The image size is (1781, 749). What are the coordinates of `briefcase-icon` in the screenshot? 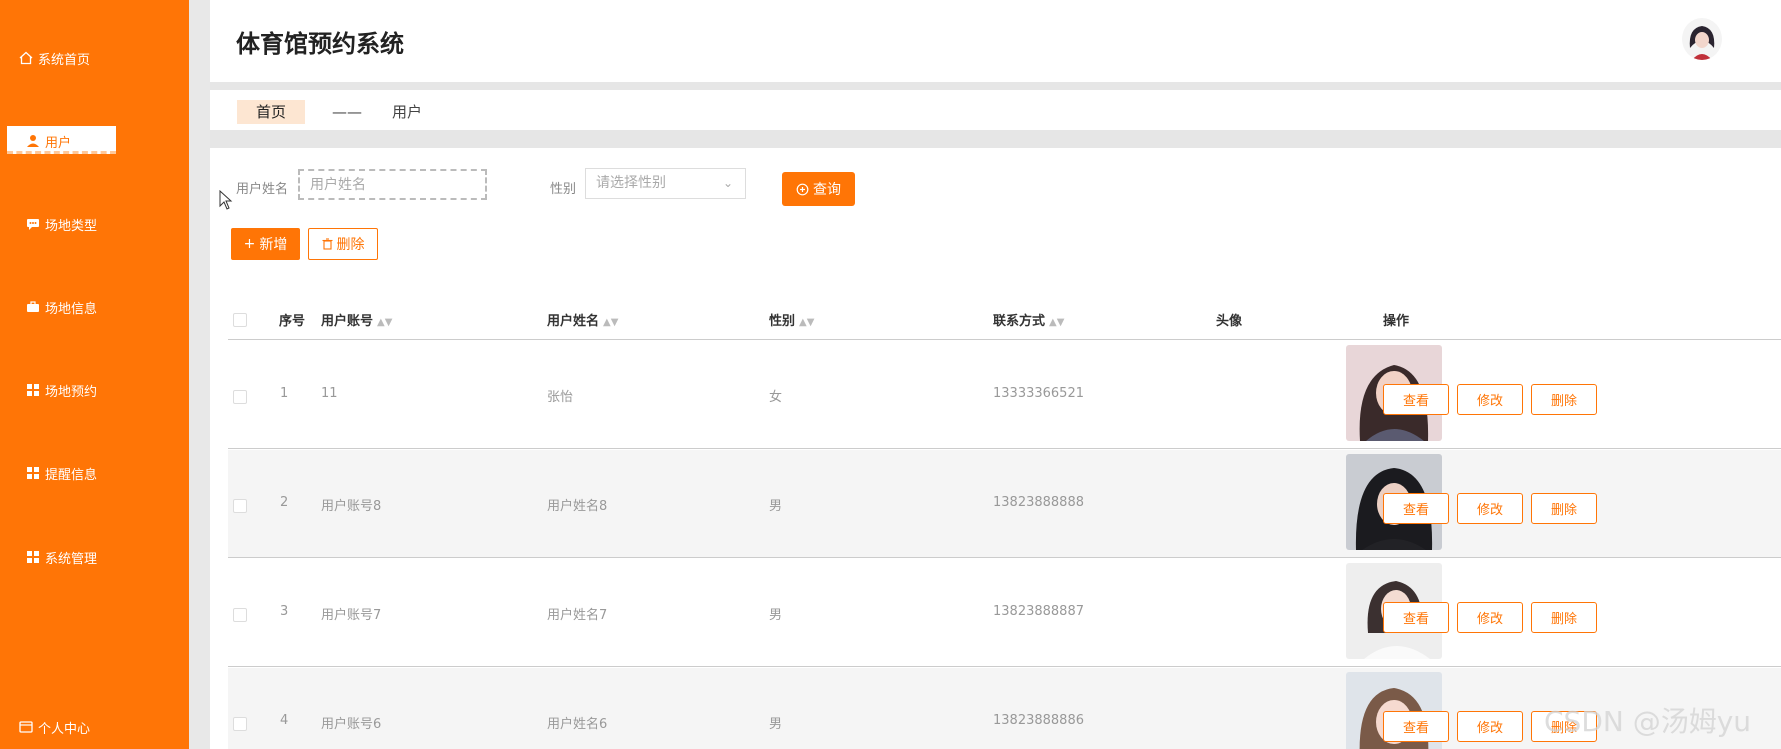 It's located at (33, 307).